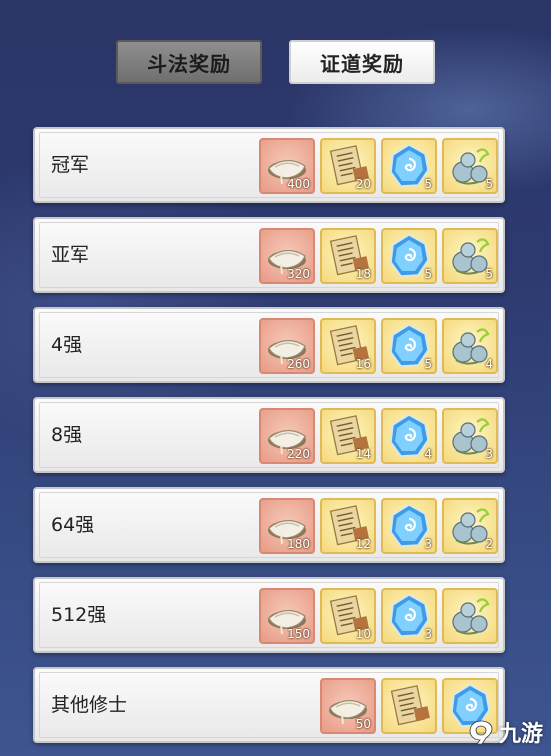 The width and height of the screenshot is (551, 756). I want to click on item-quantity: 12, so click(363, 544).